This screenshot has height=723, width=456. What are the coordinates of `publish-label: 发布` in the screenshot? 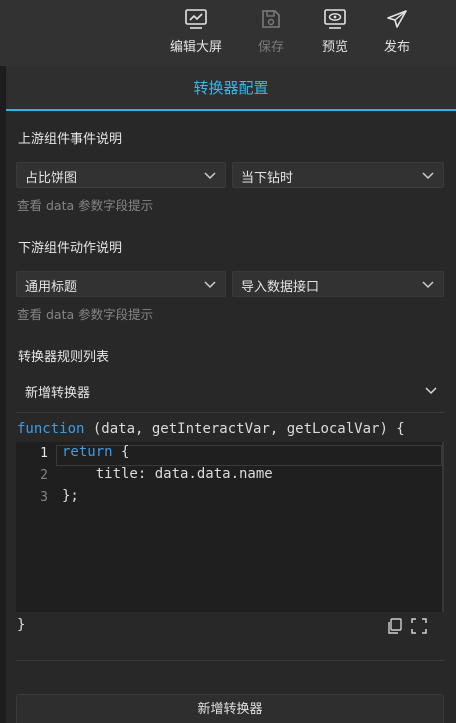 It's located at (396, 47).